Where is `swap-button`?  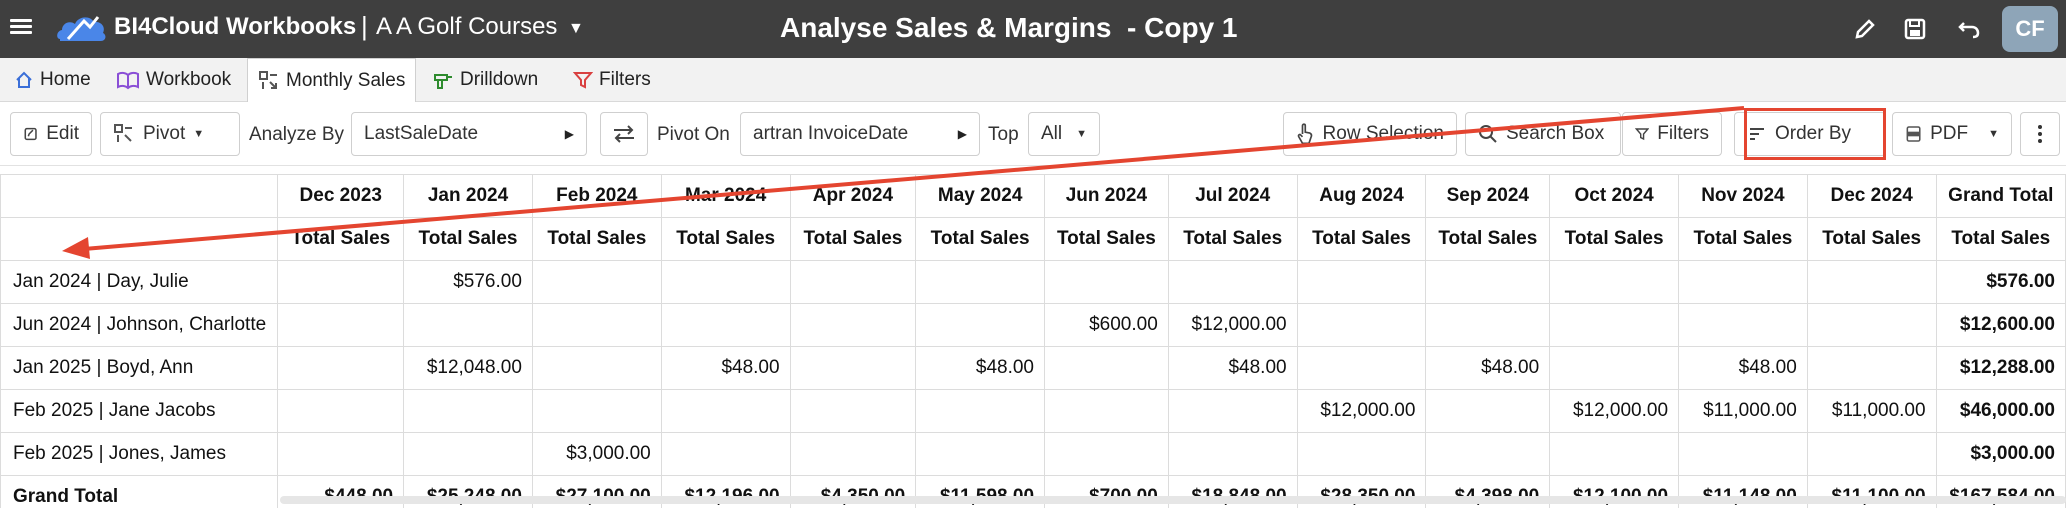
swap-button is located at coordinates (624, 134).